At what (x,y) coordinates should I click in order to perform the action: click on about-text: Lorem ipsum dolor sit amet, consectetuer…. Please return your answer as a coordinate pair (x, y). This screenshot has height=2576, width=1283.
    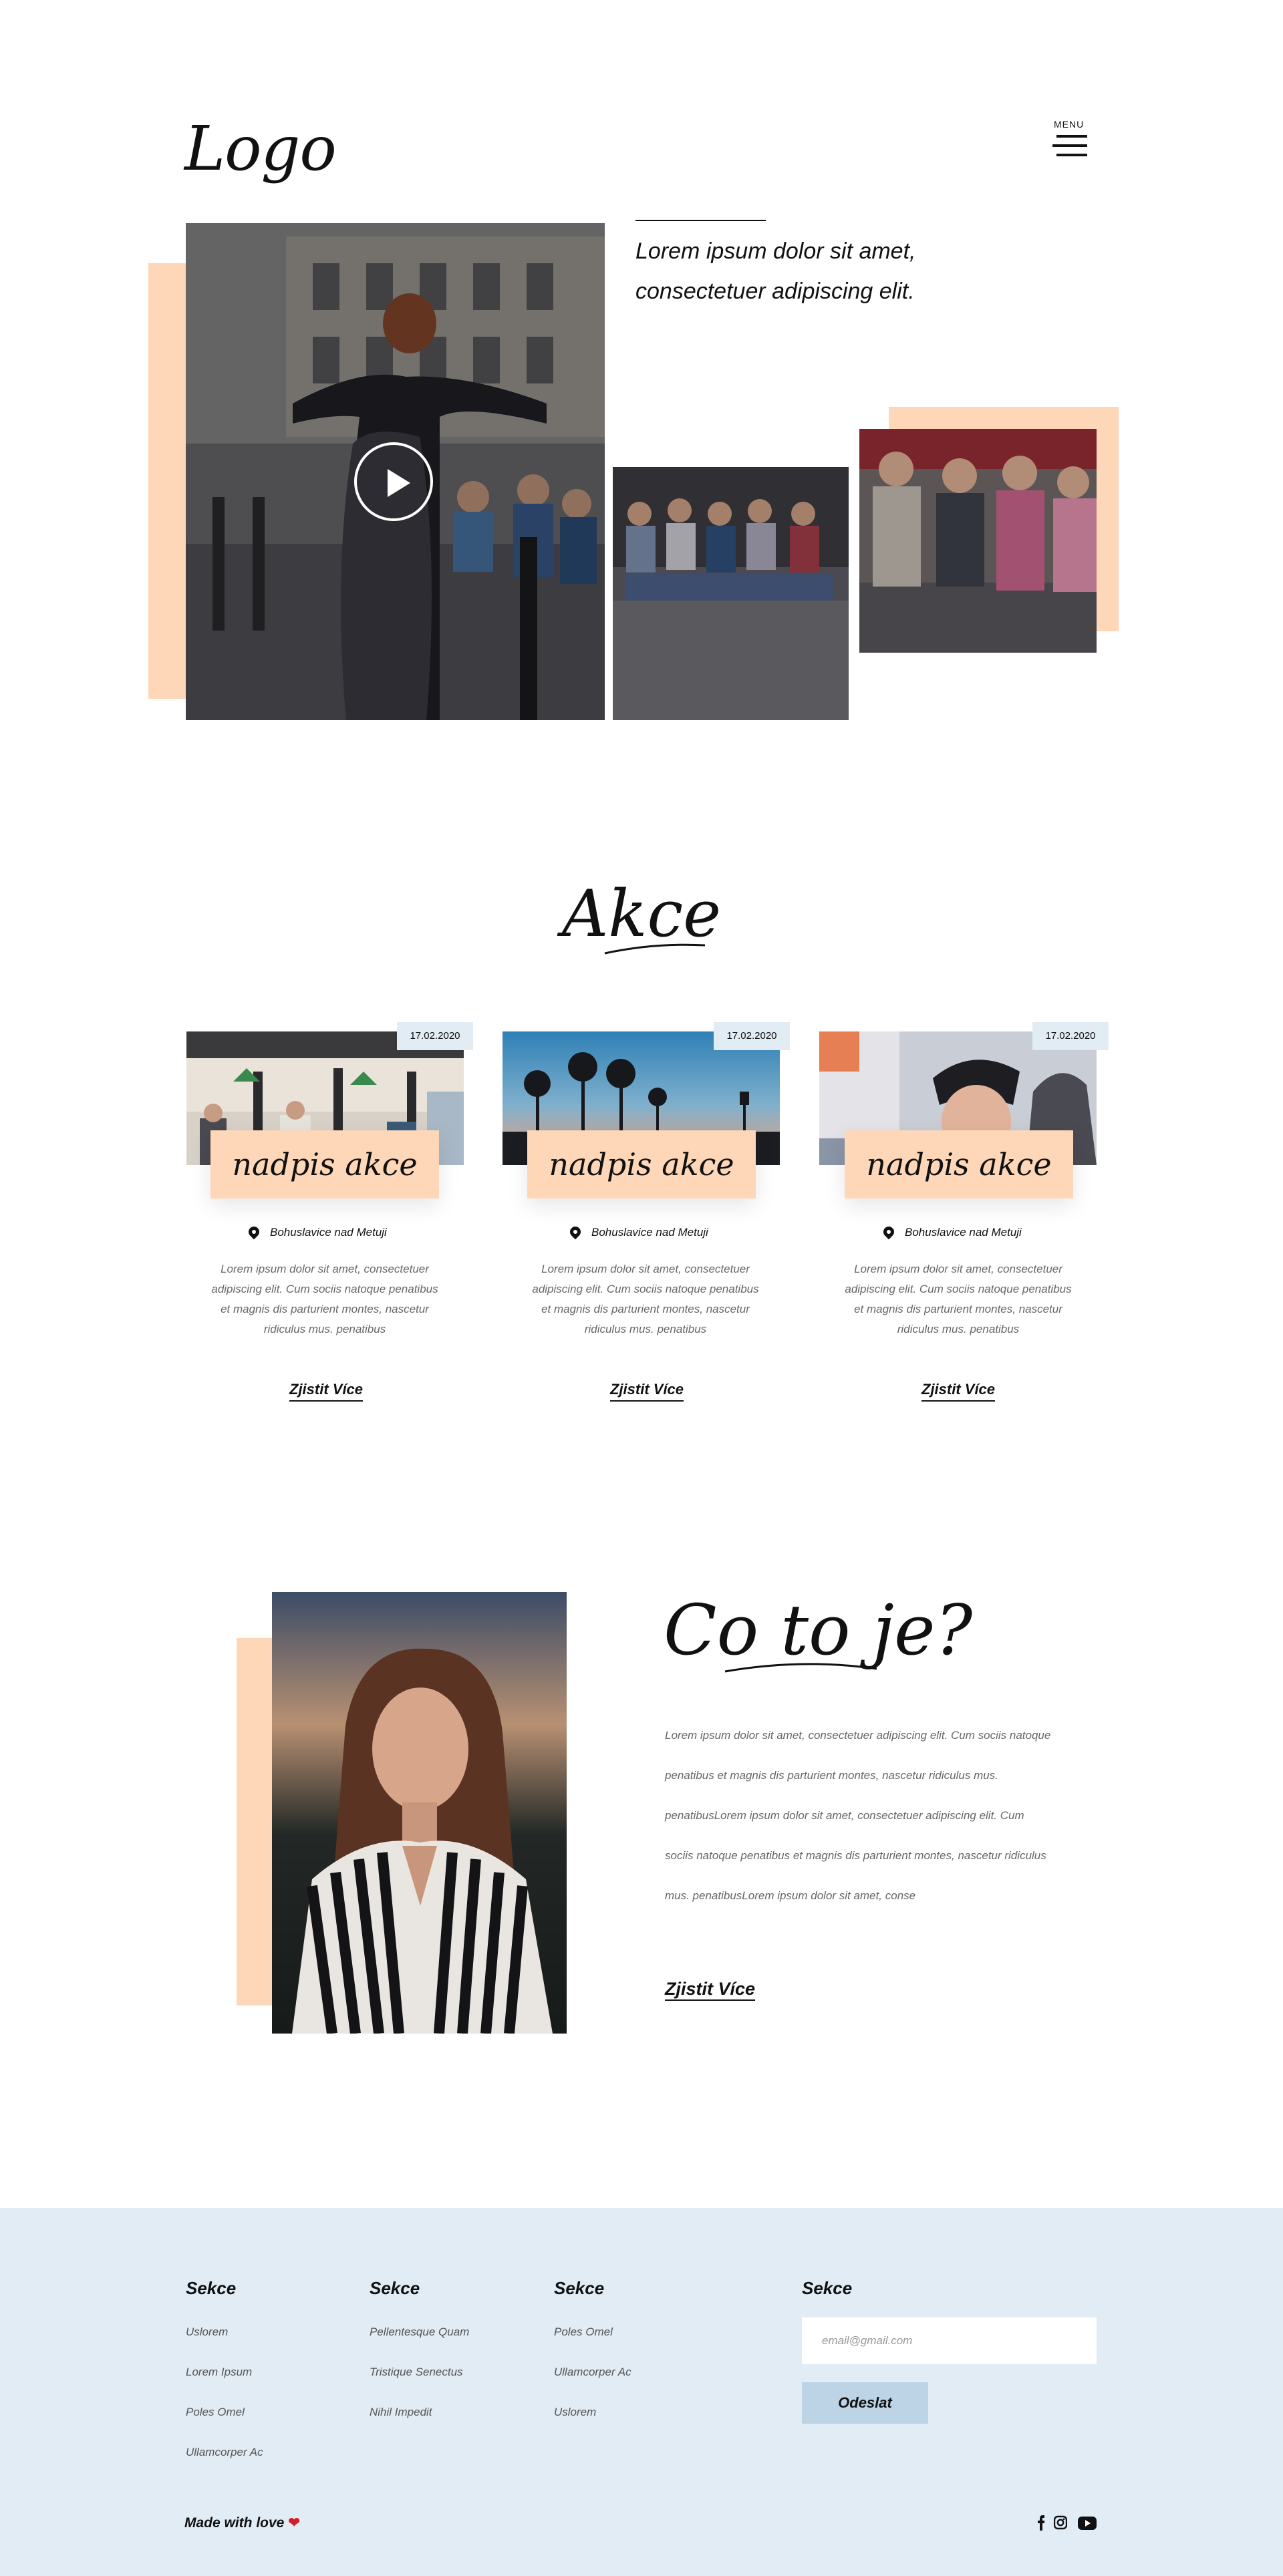
    Looking at the image, I should click on (858, 1815).